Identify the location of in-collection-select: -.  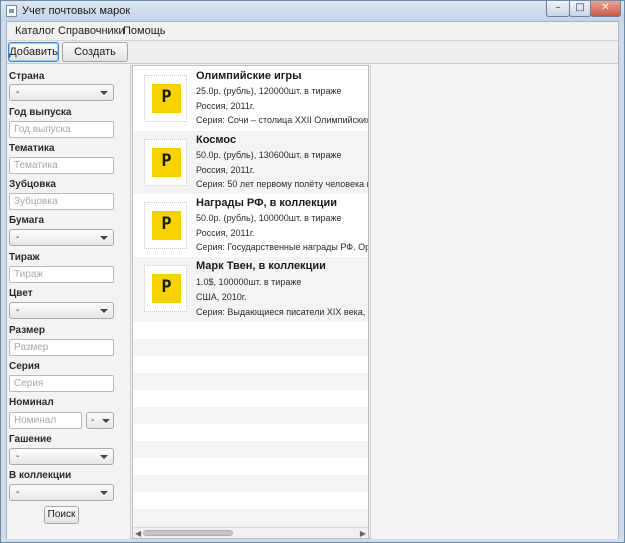
(61, 492).